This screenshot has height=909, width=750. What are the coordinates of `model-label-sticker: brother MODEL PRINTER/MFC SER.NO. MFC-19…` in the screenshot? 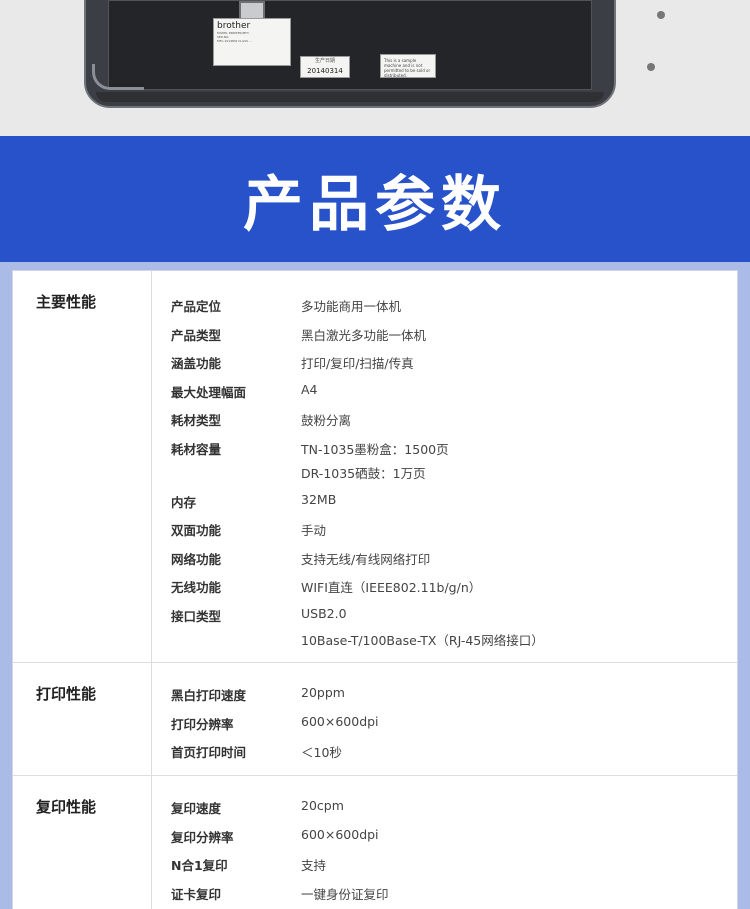 It's located at (252, 42).